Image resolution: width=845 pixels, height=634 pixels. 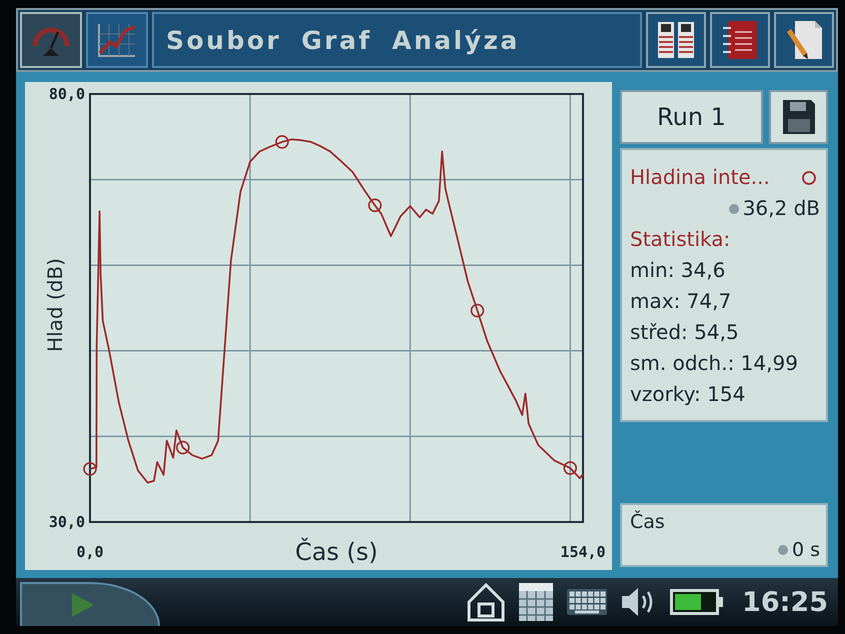 I want to click on notebook-button, so click(x=740, y=40).